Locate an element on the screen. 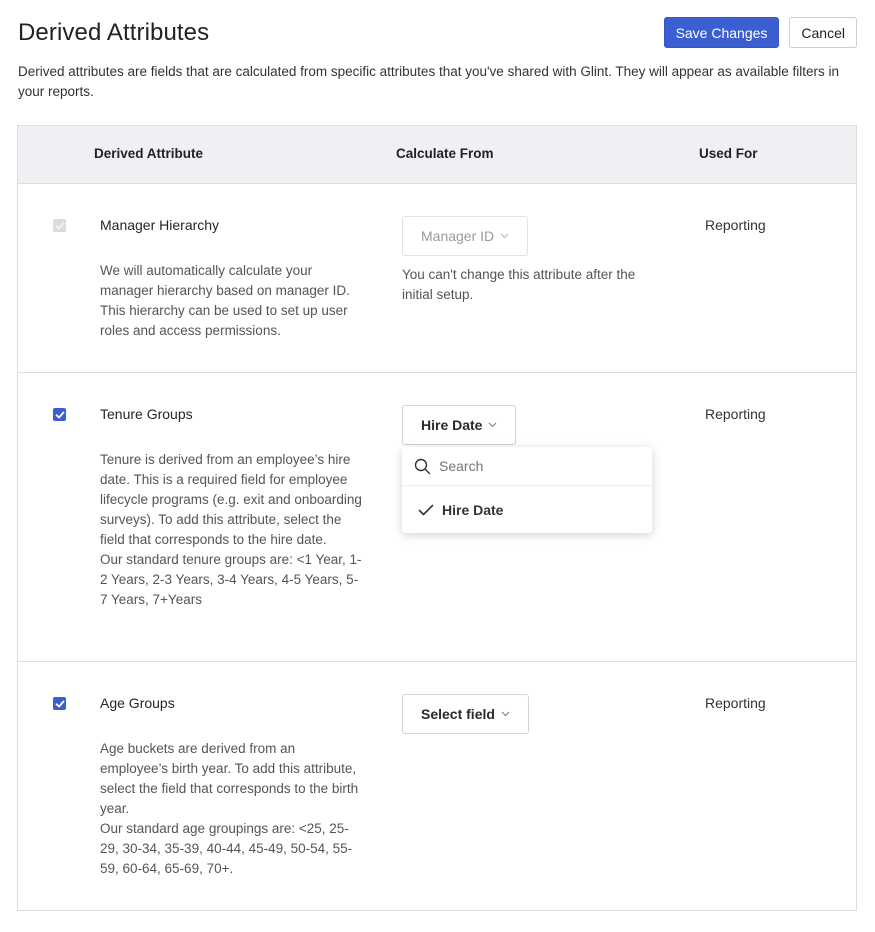 This screenshot has width=875, height=932. attribute-name: Age Groups is located at coordinates (137, 703).